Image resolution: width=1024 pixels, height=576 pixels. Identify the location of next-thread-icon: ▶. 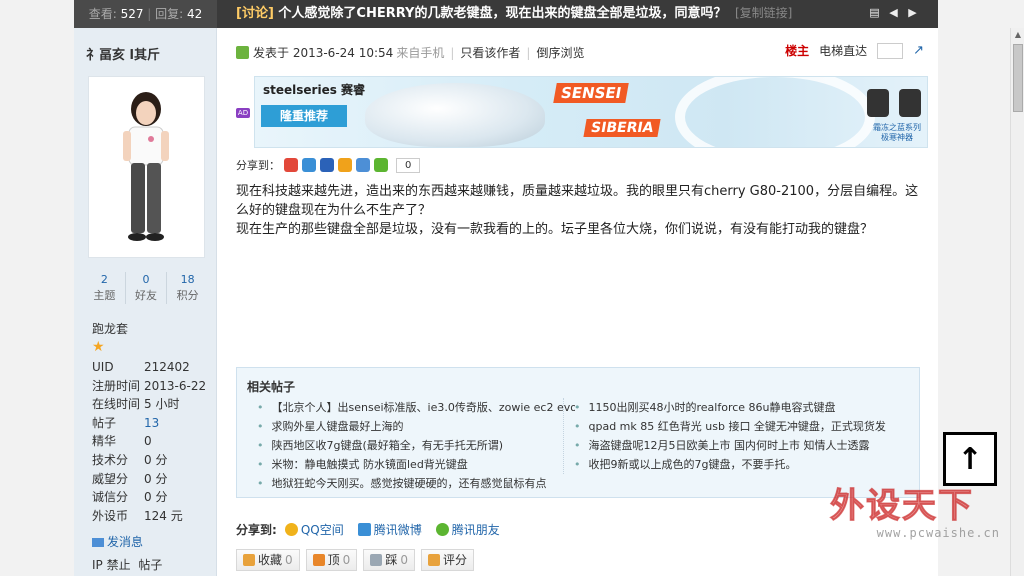
(912, 12).